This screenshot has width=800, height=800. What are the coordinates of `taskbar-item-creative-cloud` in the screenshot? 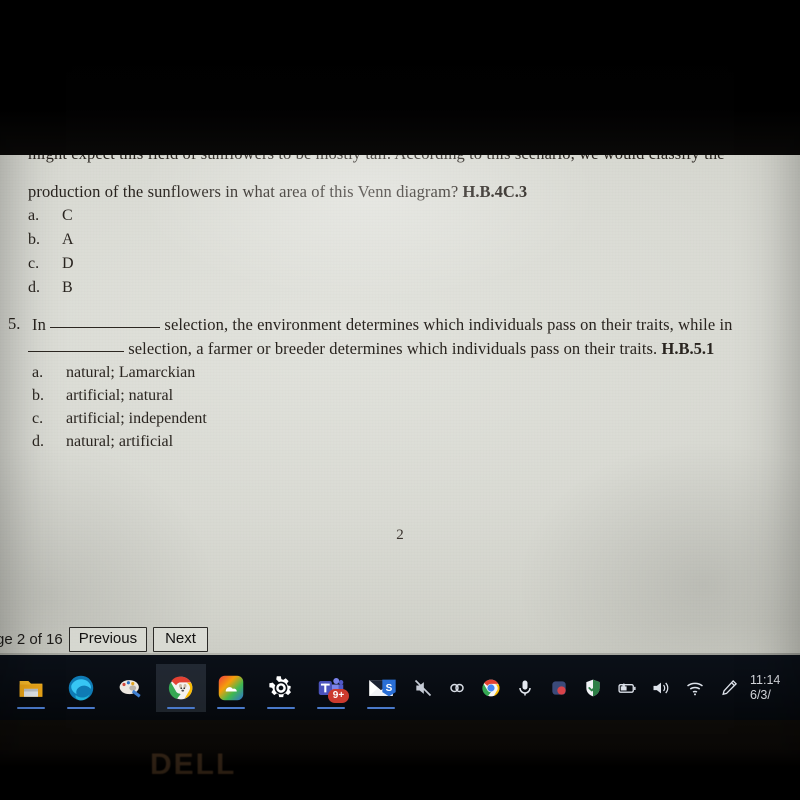 It's located at (231, 688).